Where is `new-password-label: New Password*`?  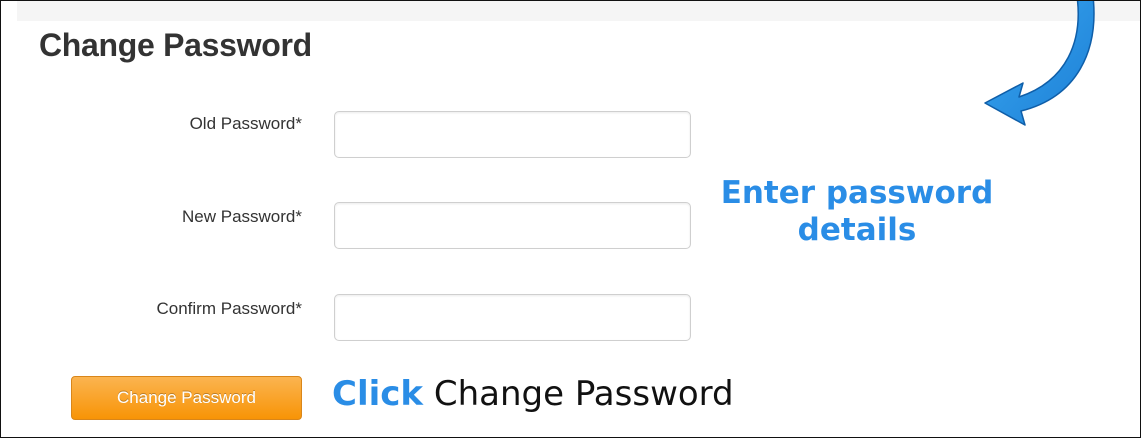
new-password-label: New Password* is located at coordinates (242, 216).